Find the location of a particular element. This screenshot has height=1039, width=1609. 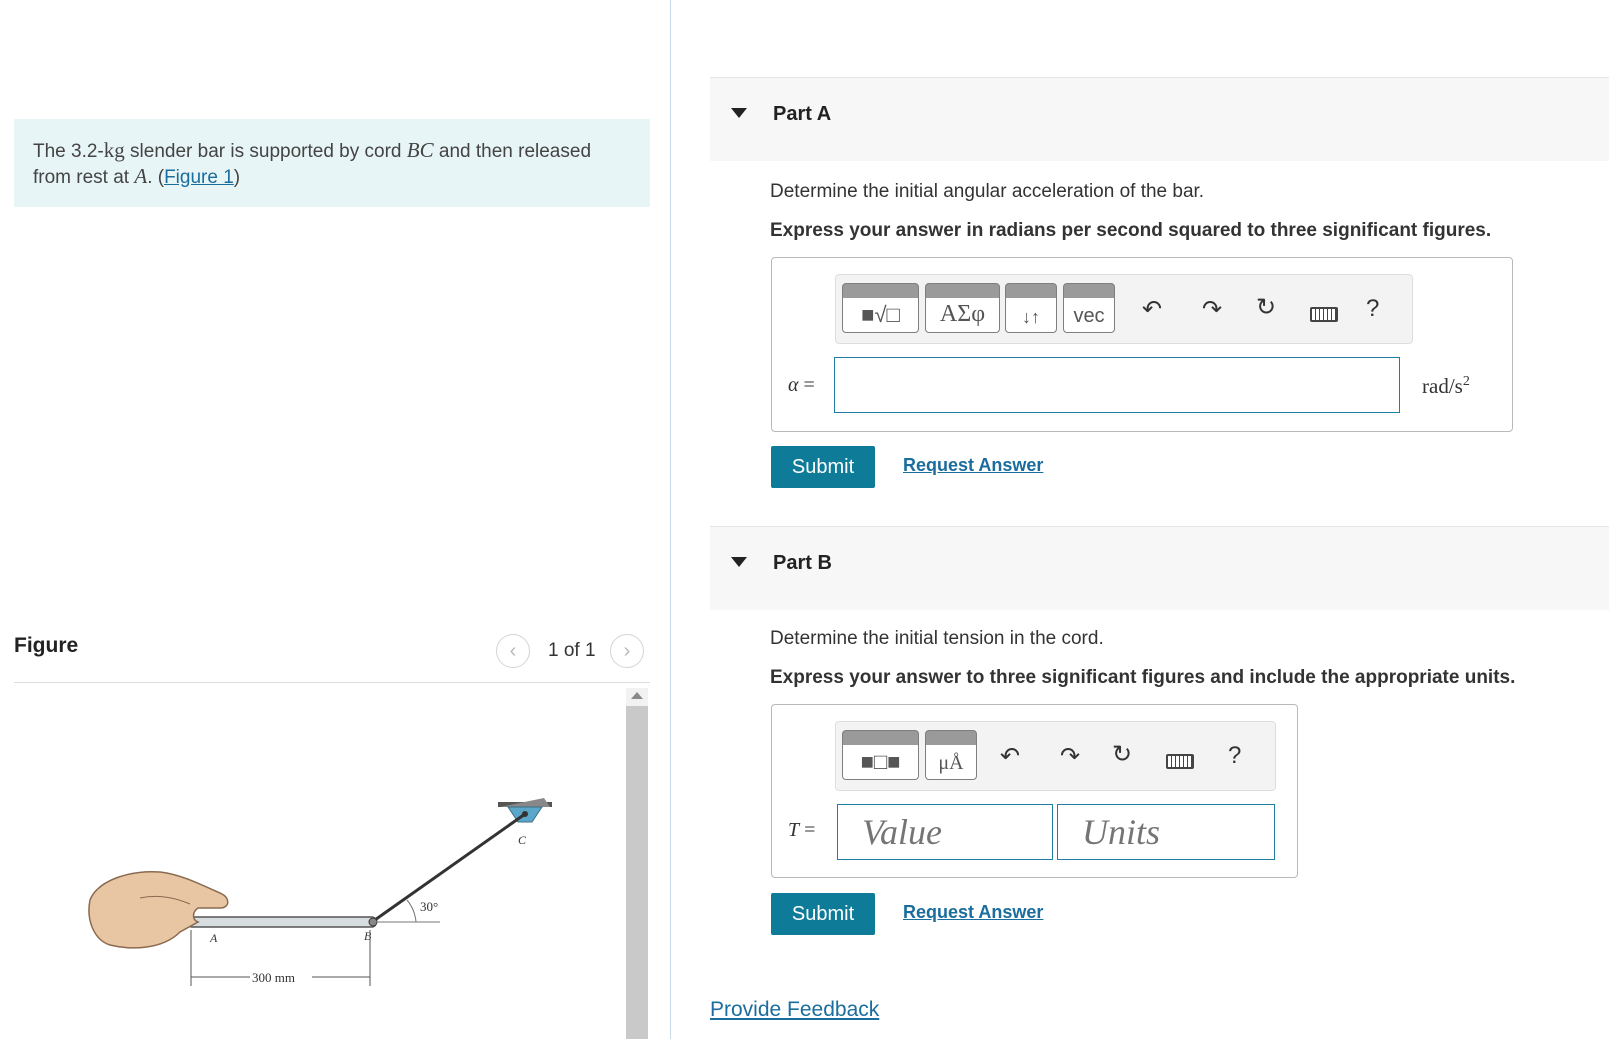

cord-label: BC is located at coordinates (420, 150).